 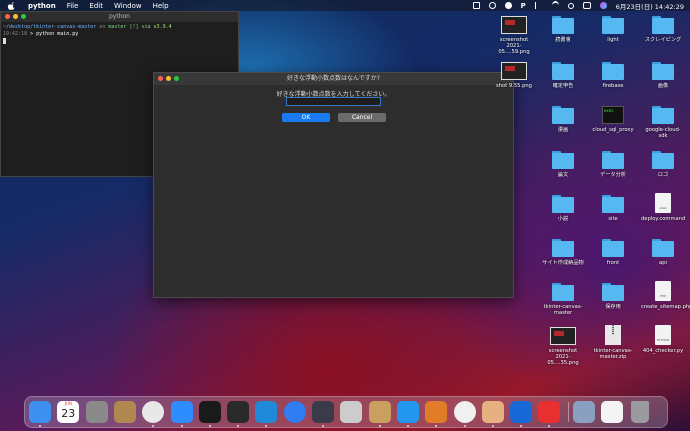 I want to click on sequel-pro-icon, so click(x=351, y=412).